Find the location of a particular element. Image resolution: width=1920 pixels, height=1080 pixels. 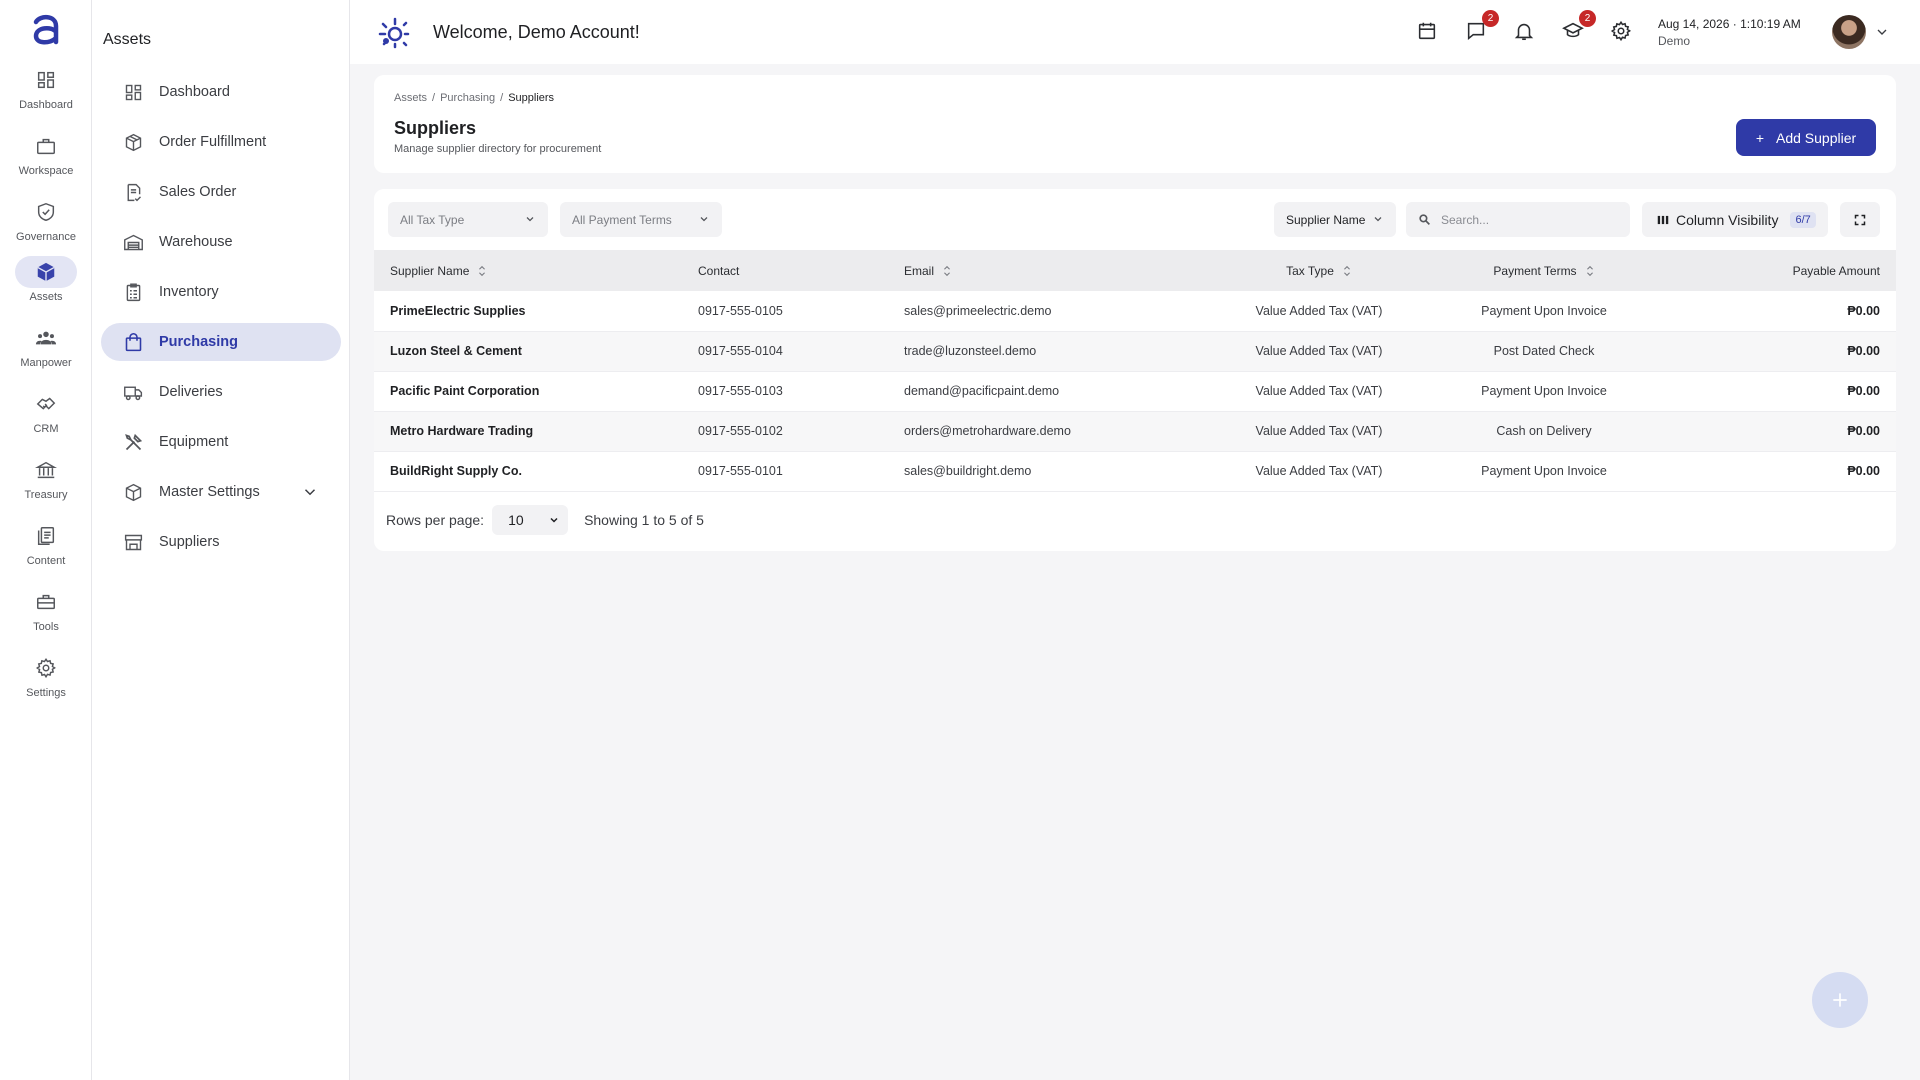

rail-item-settings: Settings is located at coordinates (46, 682).